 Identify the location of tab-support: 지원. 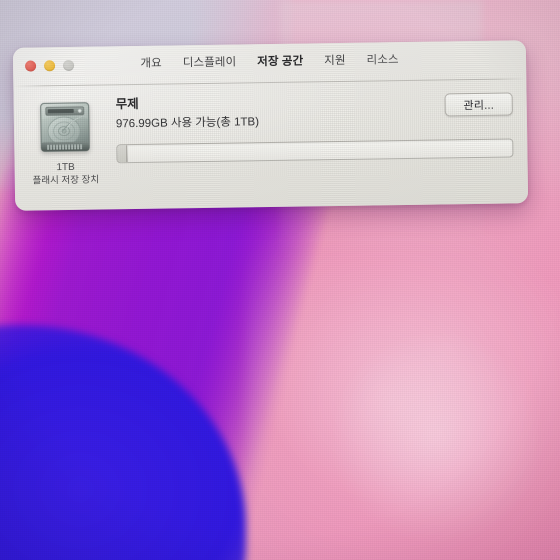
(335, 61).